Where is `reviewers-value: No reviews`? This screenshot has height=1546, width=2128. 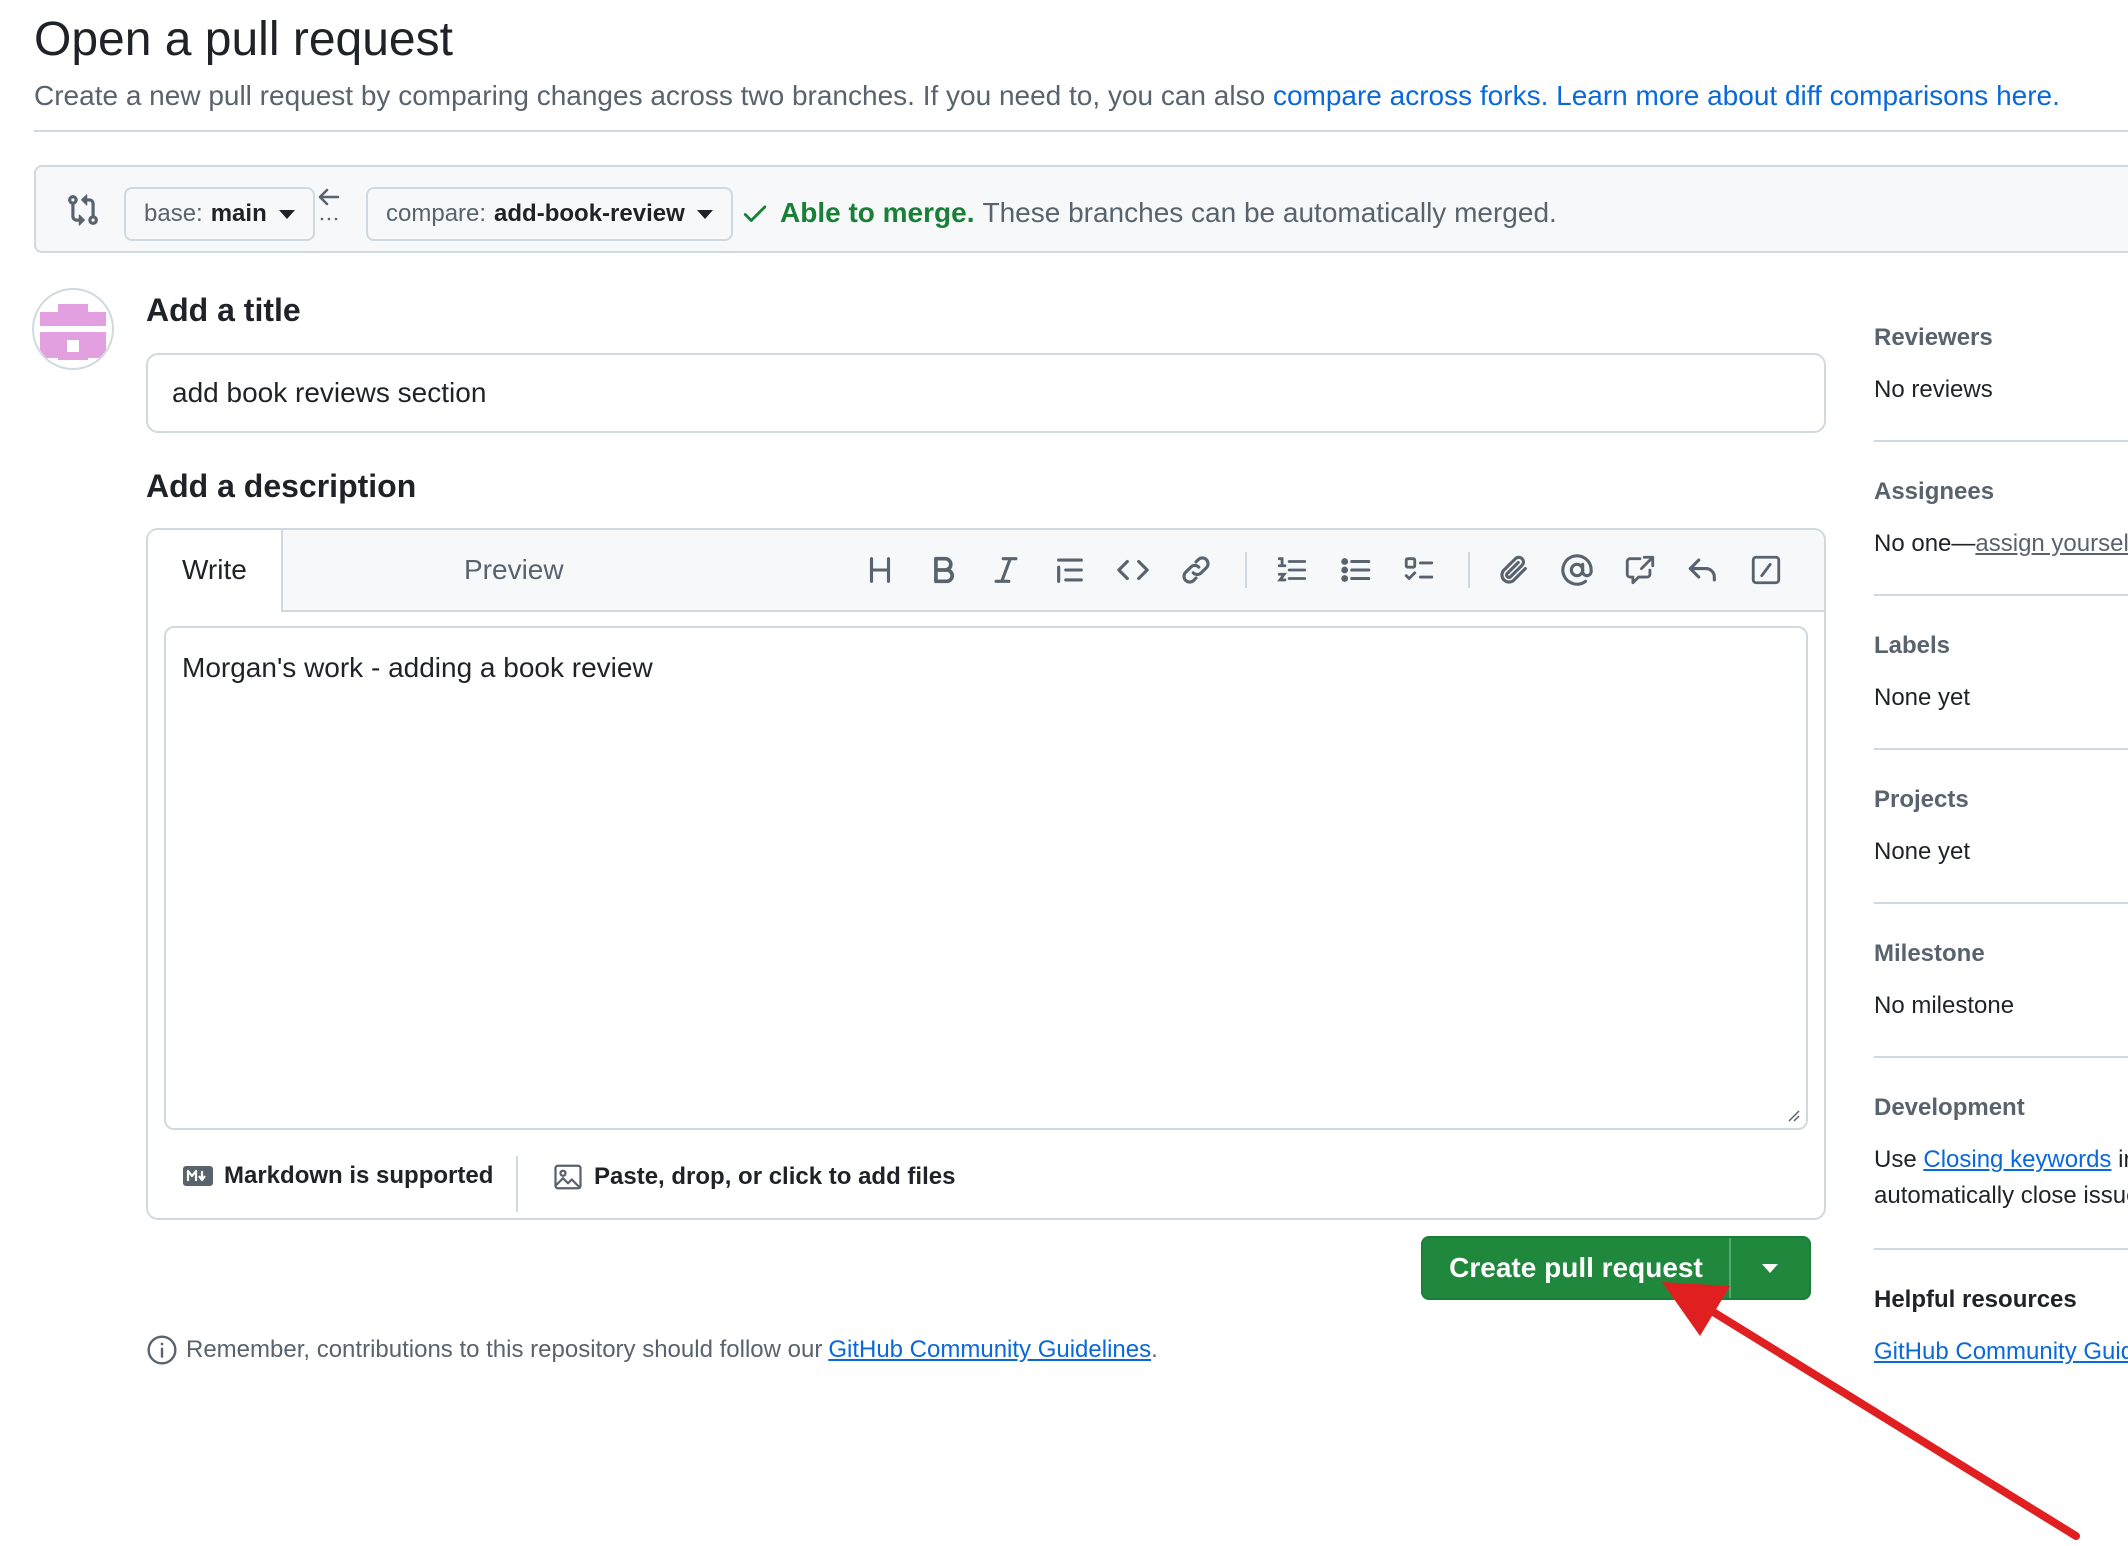 reviewers-value: No reviews is located at coordinates (1933, 389).